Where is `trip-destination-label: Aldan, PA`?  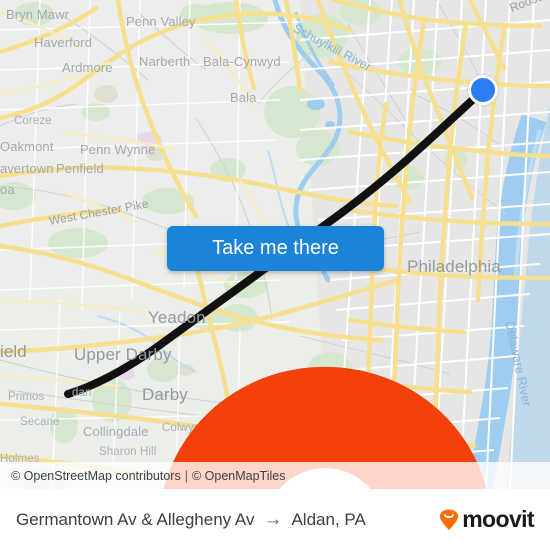 trip-destination-label: Aldan, PA is located at coordinates (328, 519).